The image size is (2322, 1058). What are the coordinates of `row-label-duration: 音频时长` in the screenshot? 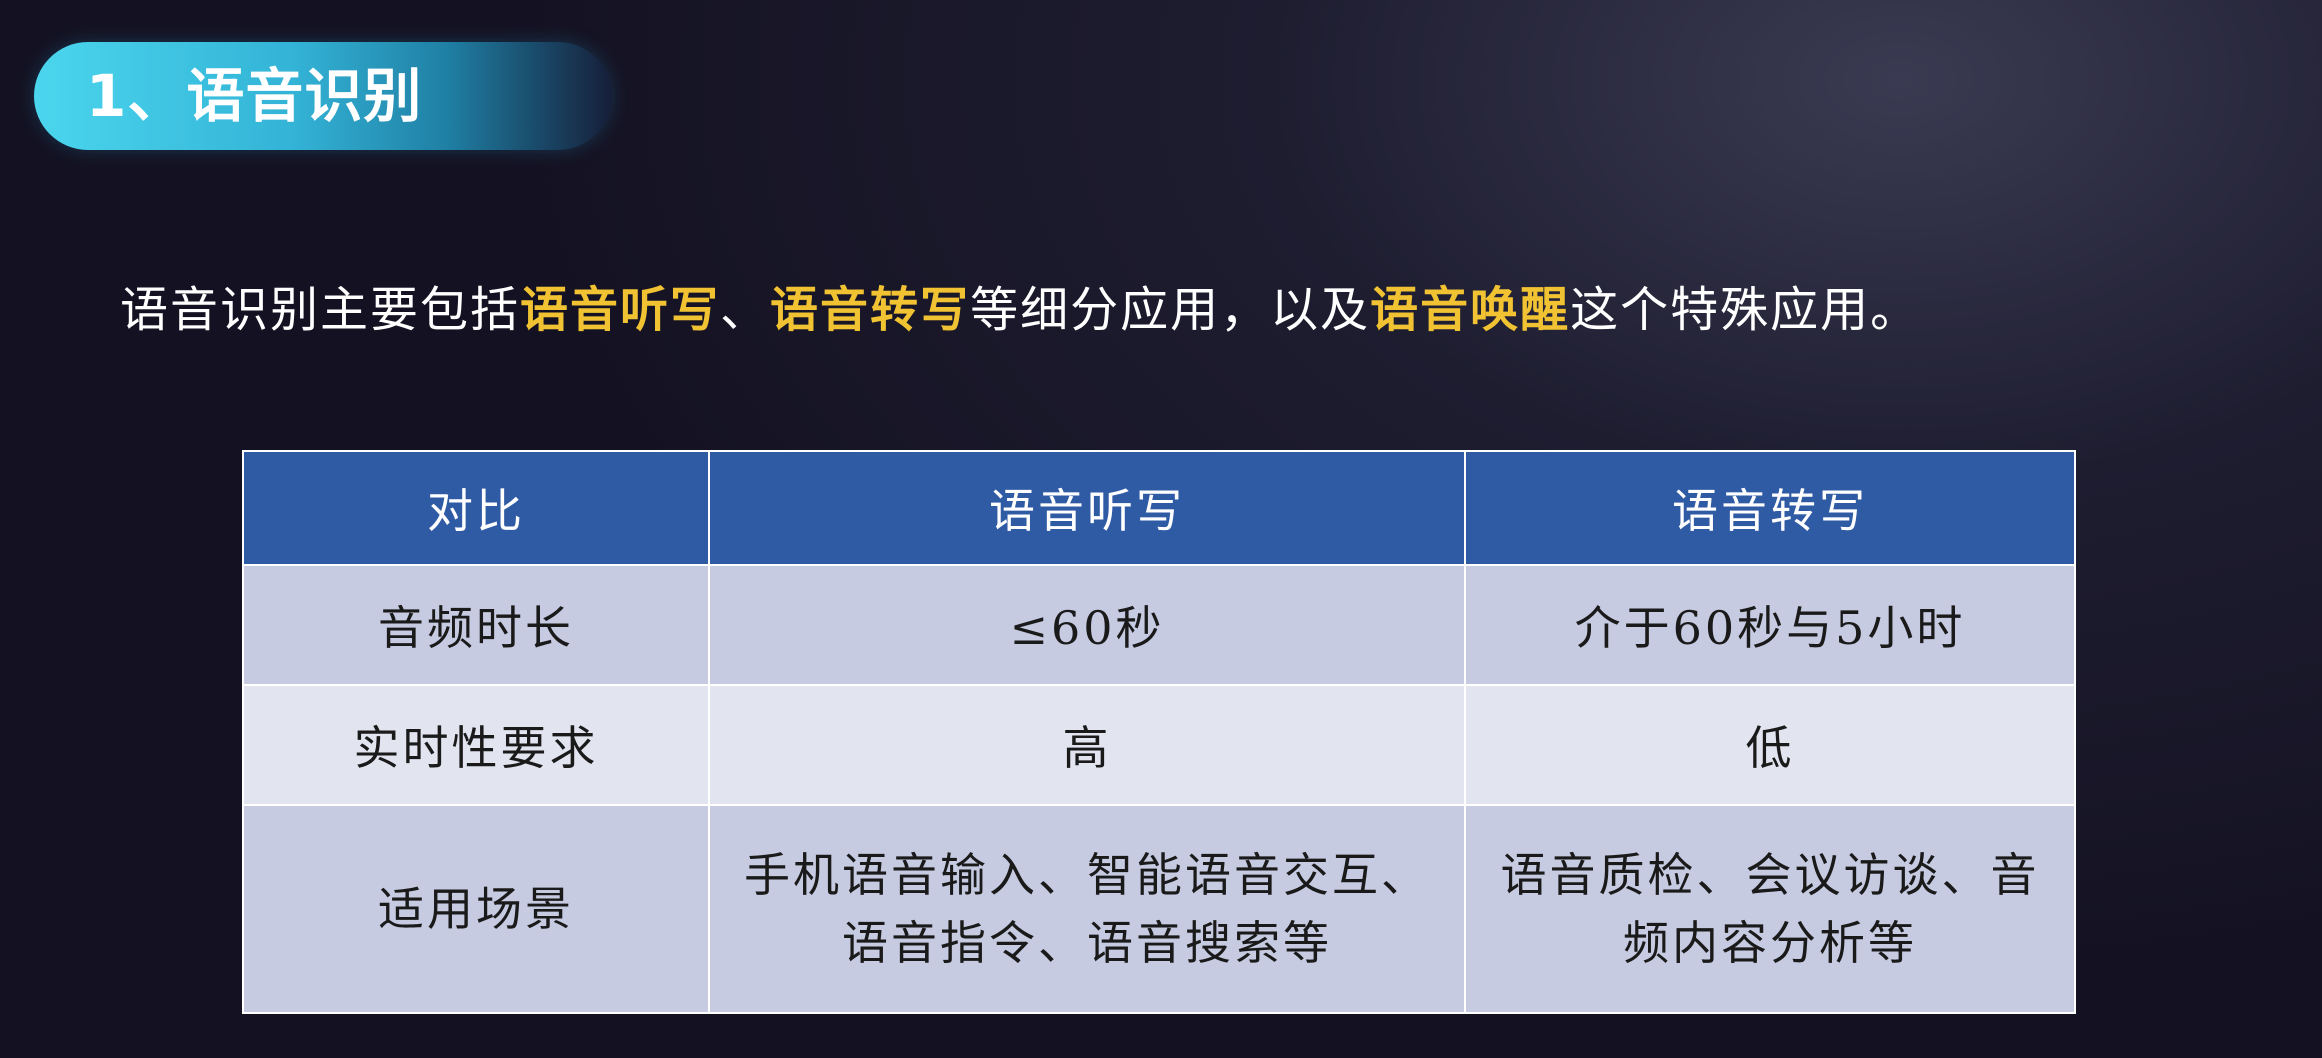 It's located at (476, 625).